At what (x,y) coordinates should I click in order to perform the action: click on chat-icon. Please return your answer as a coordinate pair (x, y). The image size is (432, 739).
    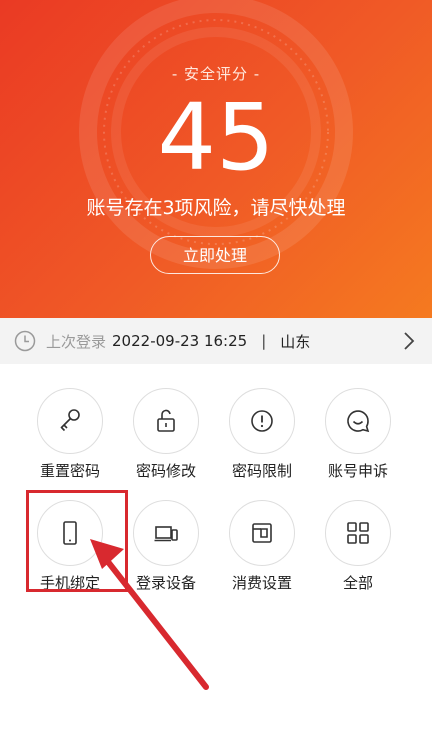
    Looking at the image, I should click on (358, 421).